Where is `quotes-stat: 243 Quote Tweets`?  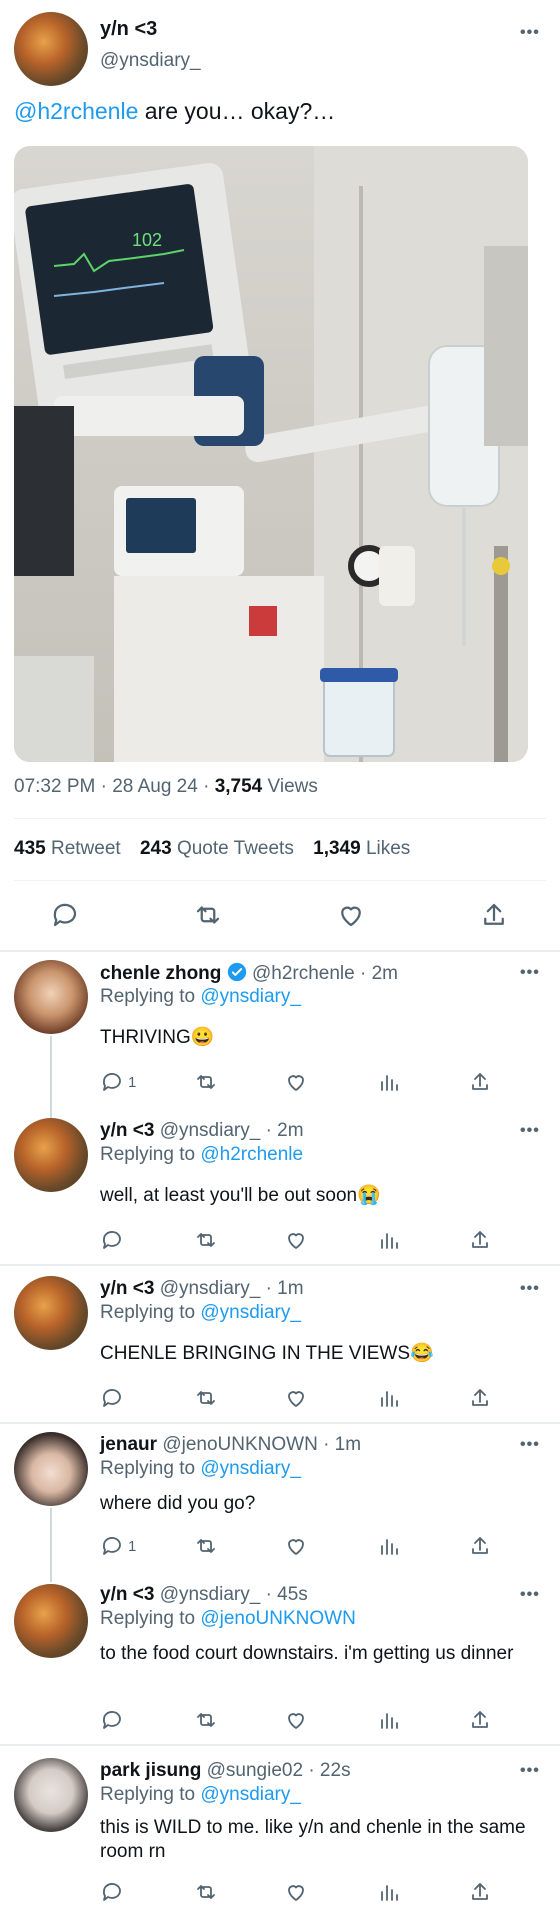 quotes-stat: 243 Quote Tweets is located at coordinates (217, 848).